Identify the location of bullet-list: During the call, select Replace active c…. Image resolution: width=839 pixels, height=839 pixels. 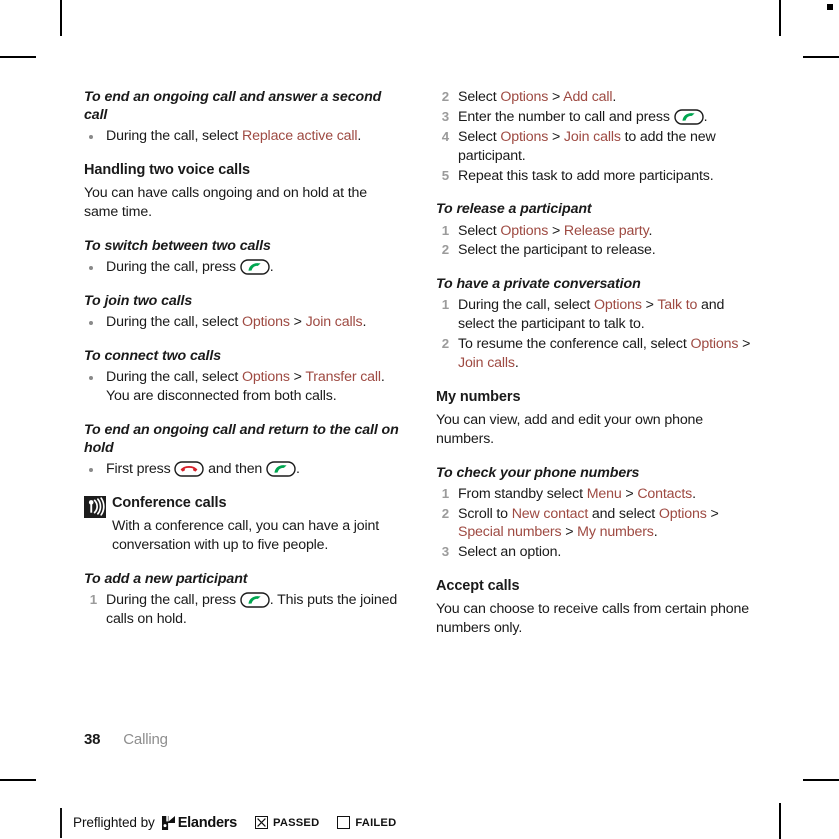
(244, 136).